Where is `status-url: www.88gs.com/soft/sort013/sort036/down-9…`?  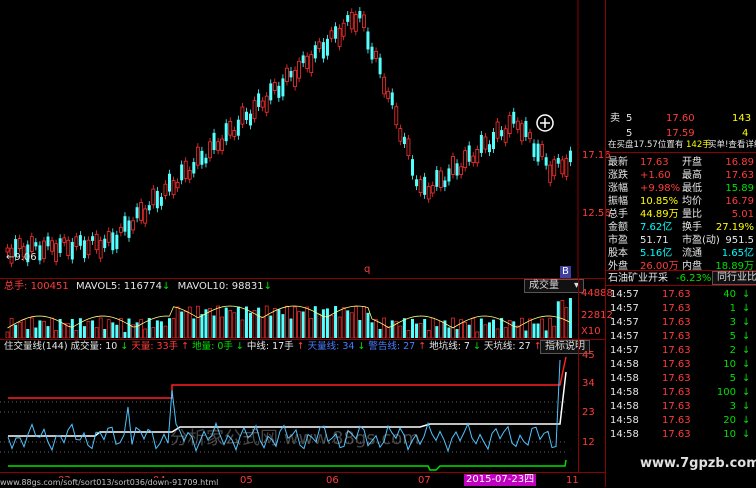
status-url: www.88gs.com/soft/sort013/sort036/down-9… is located at coordinates (109, 482).